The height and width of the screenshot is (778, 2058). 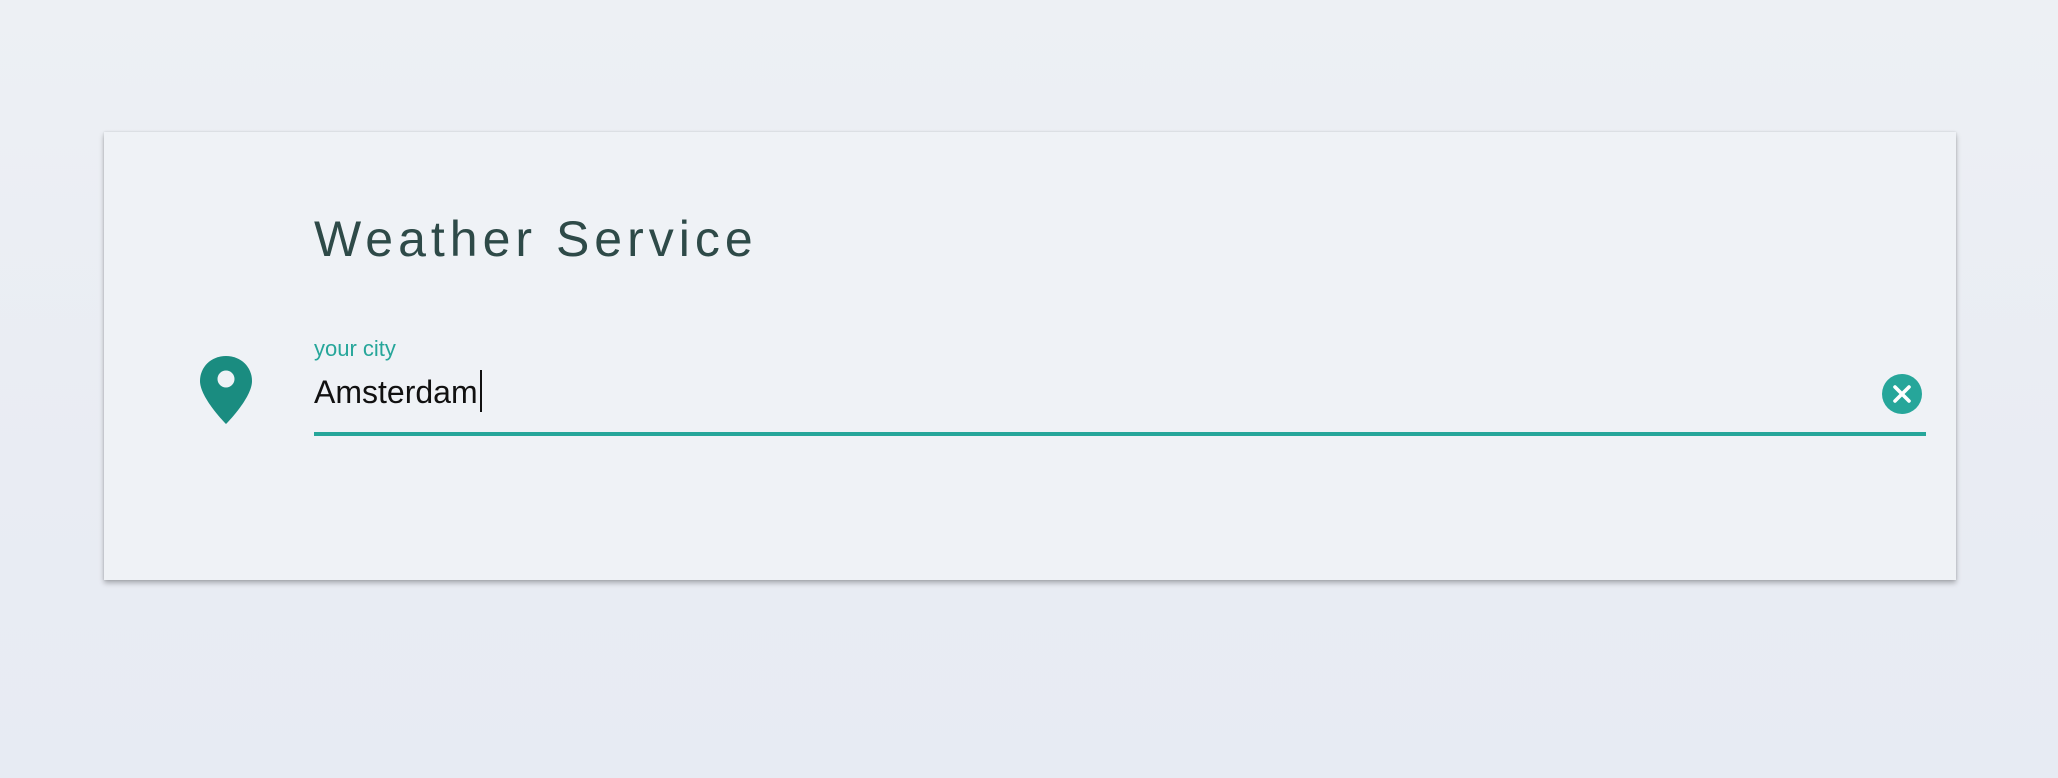 I want to click on page-title: Weather Service, so click(x=536, y=239).